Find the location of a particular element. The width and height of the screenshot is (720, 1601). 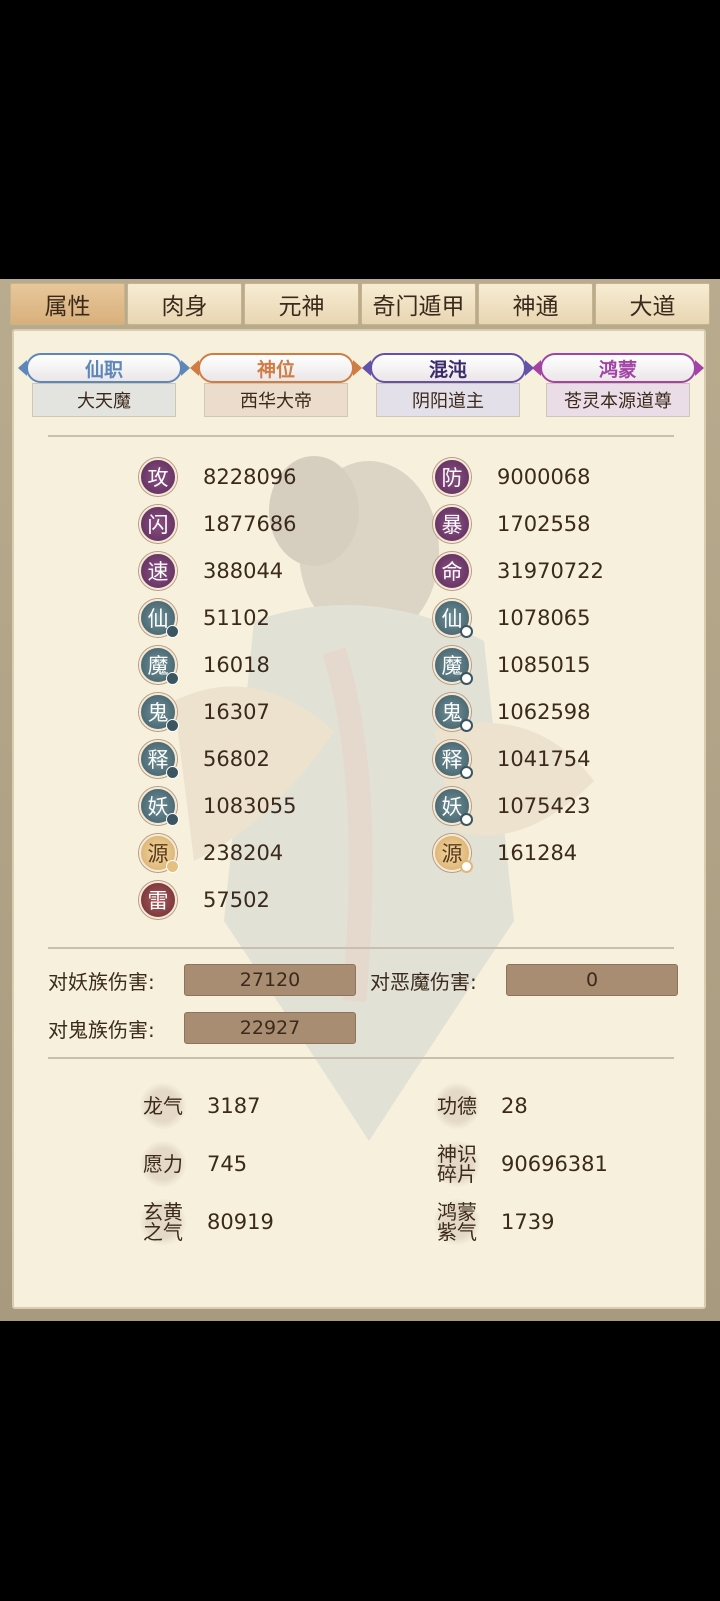

damage-vs-gui: 对鬼族伤害: 22927 is located at coordinates (202, 1028).